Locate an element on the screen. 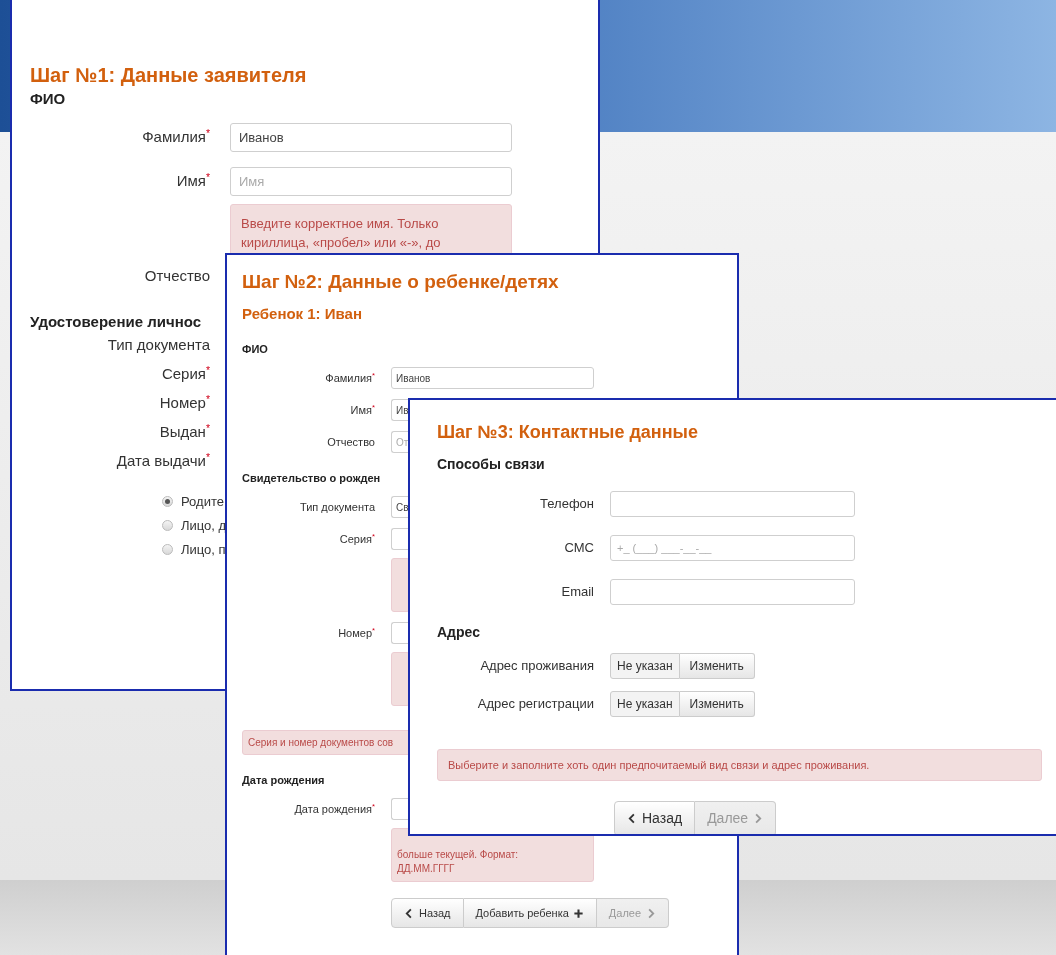  add-child-button: Добавить ребенка is located at coordinates (530, 913).